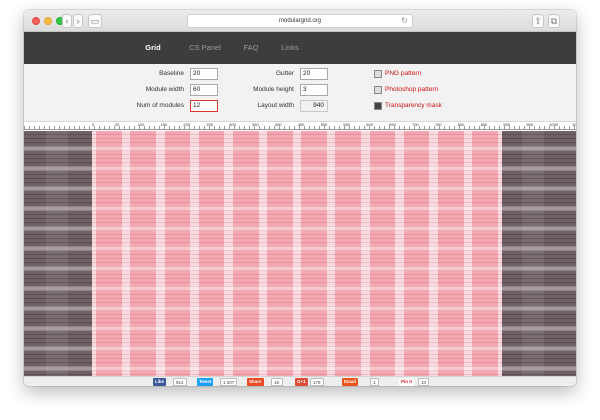  I want to click on photoshop-icon, so click(378, 90).